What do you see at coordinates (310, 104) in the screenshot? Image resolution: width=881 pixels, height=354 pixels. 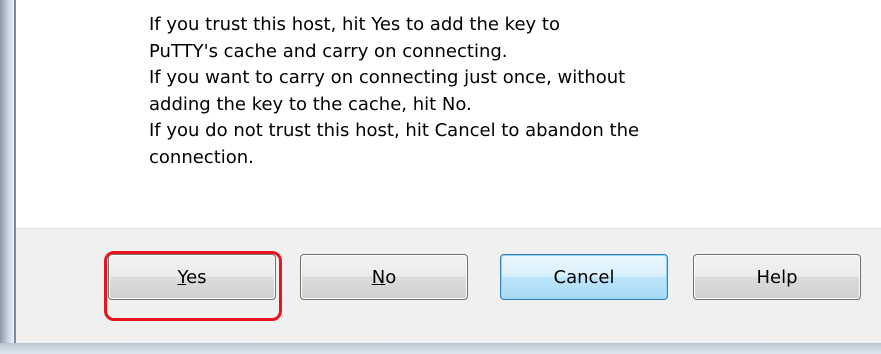 I see `message-line: adding the key to the cache, hit No.` at bounding box center [310, 104].